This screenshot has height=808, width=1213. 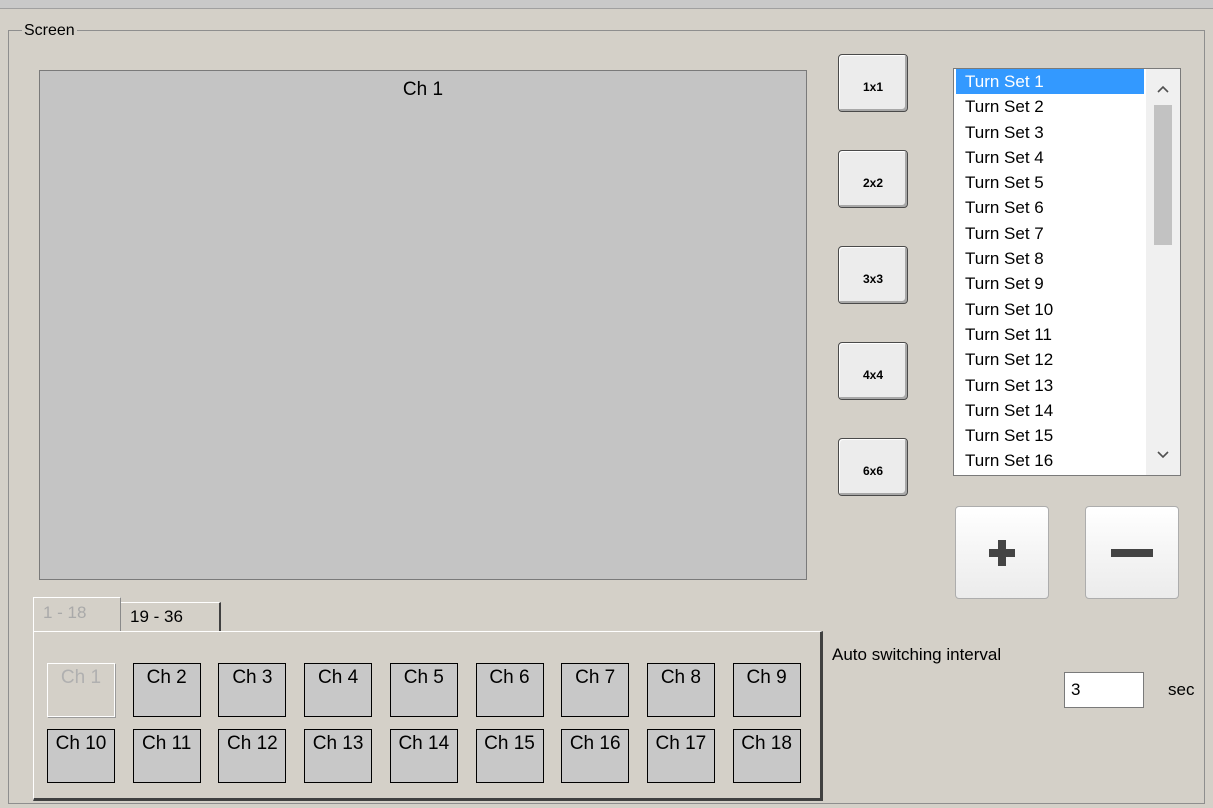 What do you see at coordinates (1163, 455) in the screenshot?
I see `scroll-down-icon` at bounding box center [1163, 455].